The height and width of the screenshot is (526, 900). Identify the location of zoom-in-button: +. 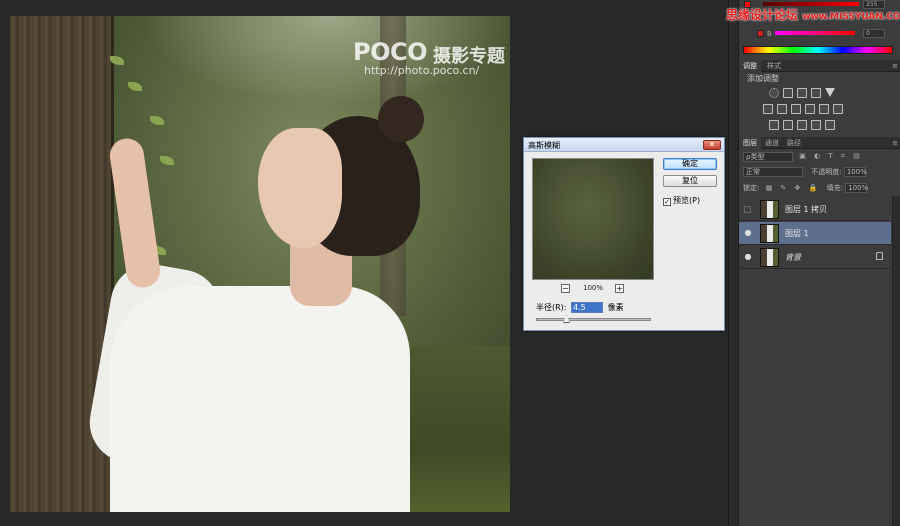
(619, 288).